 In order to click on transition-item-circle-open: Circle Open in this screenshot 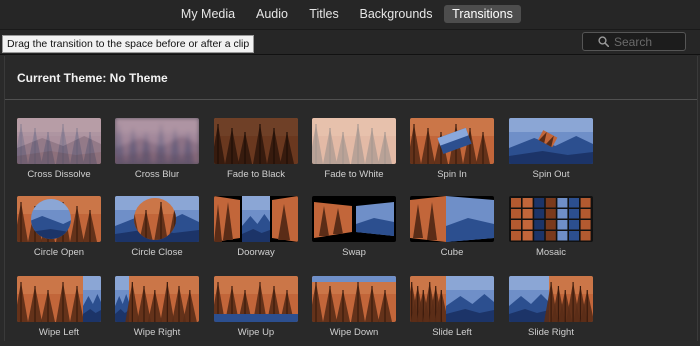, I will do `click(59, 231)`.